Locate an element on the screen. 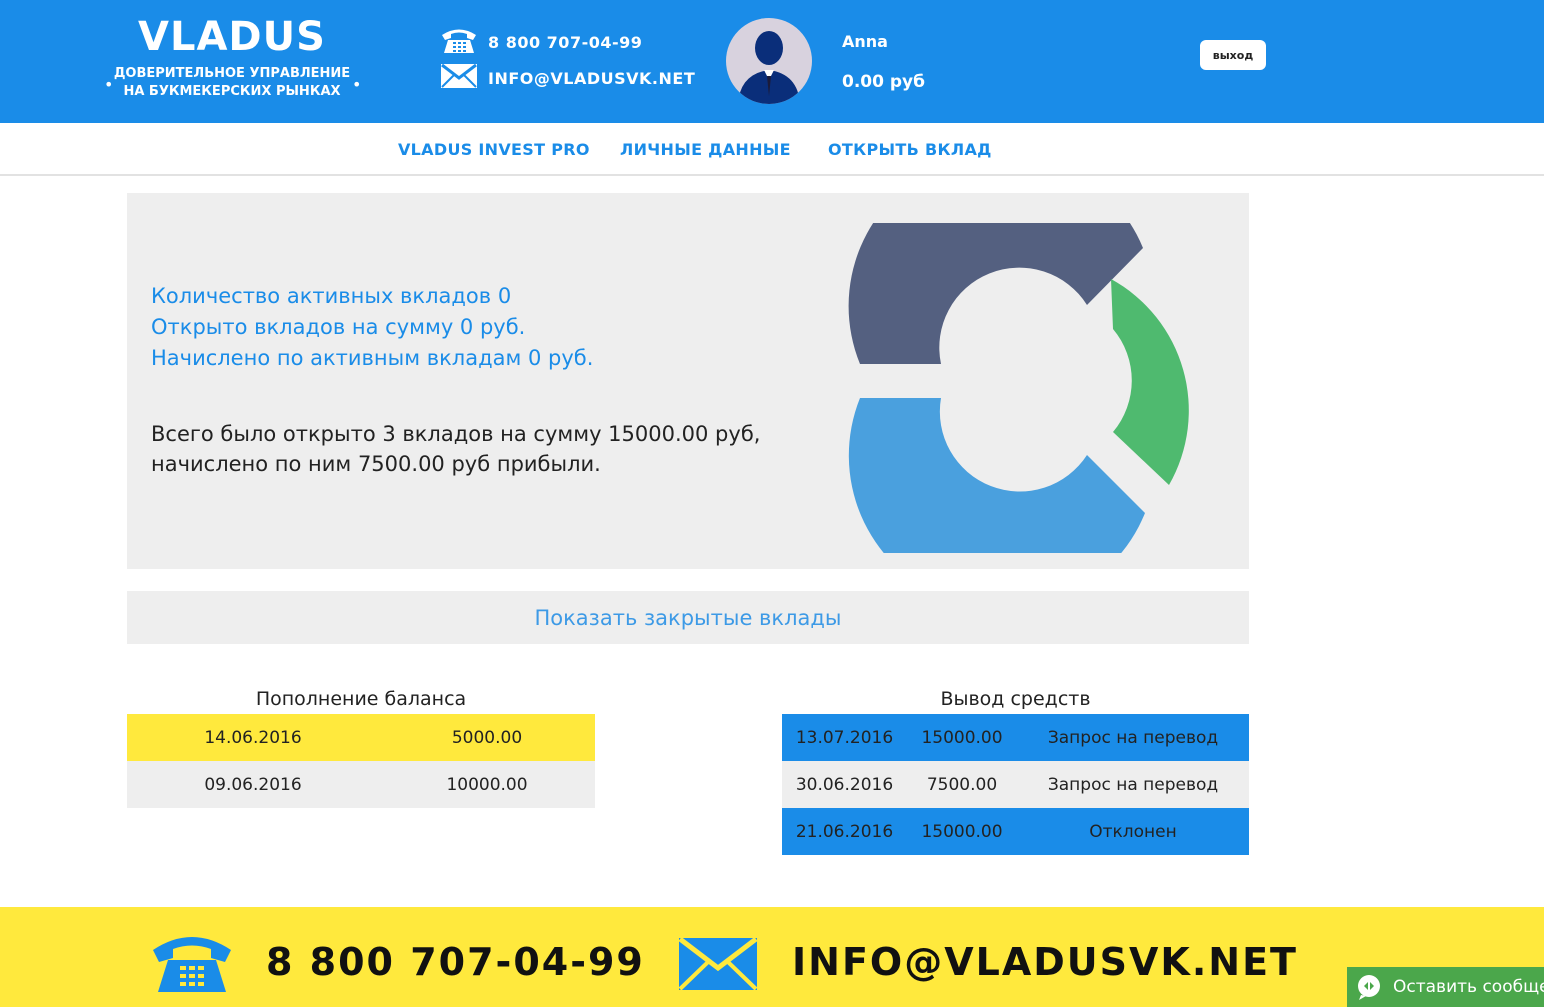 The width and height of the screenshot is (1544, 1007). deposit-date: 09.06.2016 is located at coordinates (253, 784).